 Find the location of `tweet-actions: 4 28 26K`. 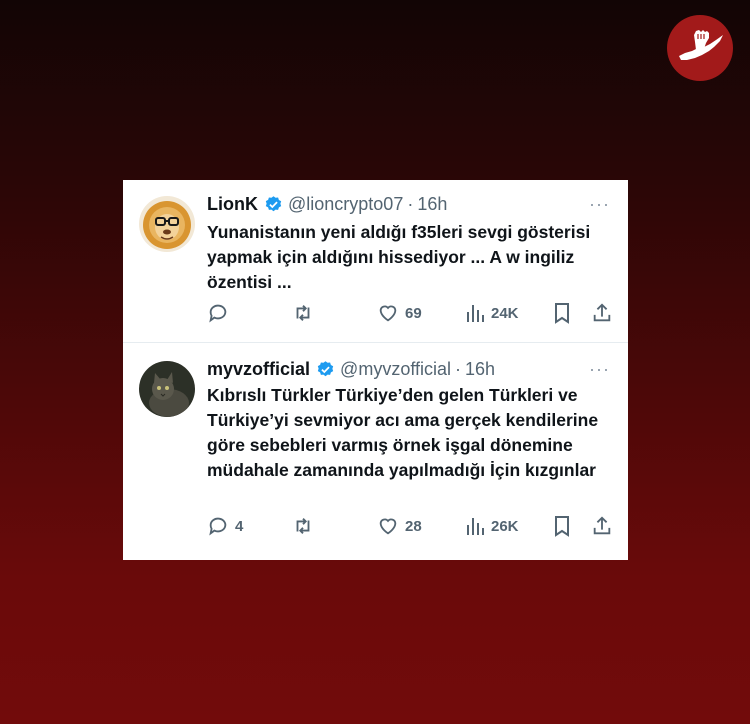

tweet-actions: 4 28 26K is located at coordinates (412, 527).